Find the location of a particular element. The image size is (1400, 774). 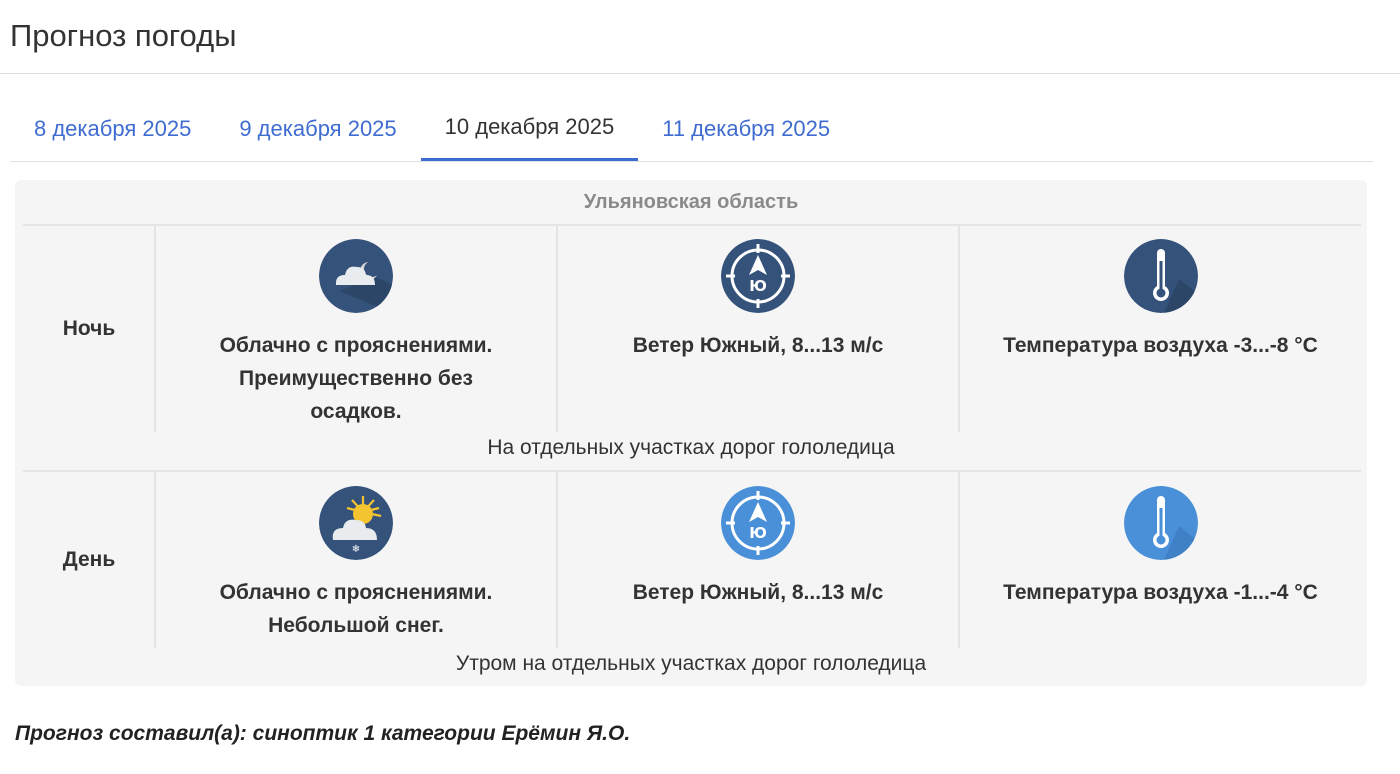

night-wind-text: Ветер Южный, 8...13 м/с is located at coordinates (758, 345).